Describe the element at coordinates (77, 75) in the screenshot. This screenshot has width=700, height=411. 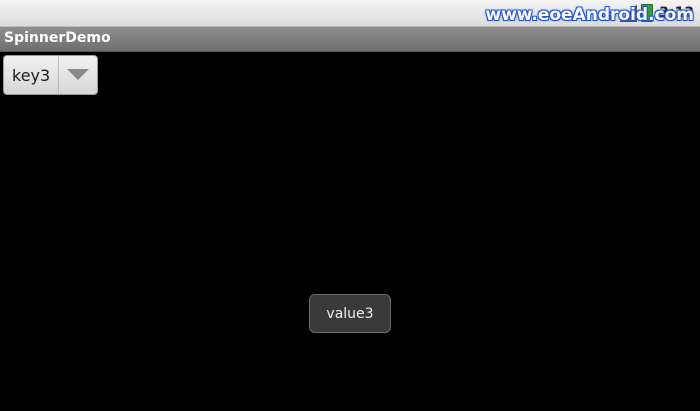
I see `dropdown-arrow-icon` at that location.